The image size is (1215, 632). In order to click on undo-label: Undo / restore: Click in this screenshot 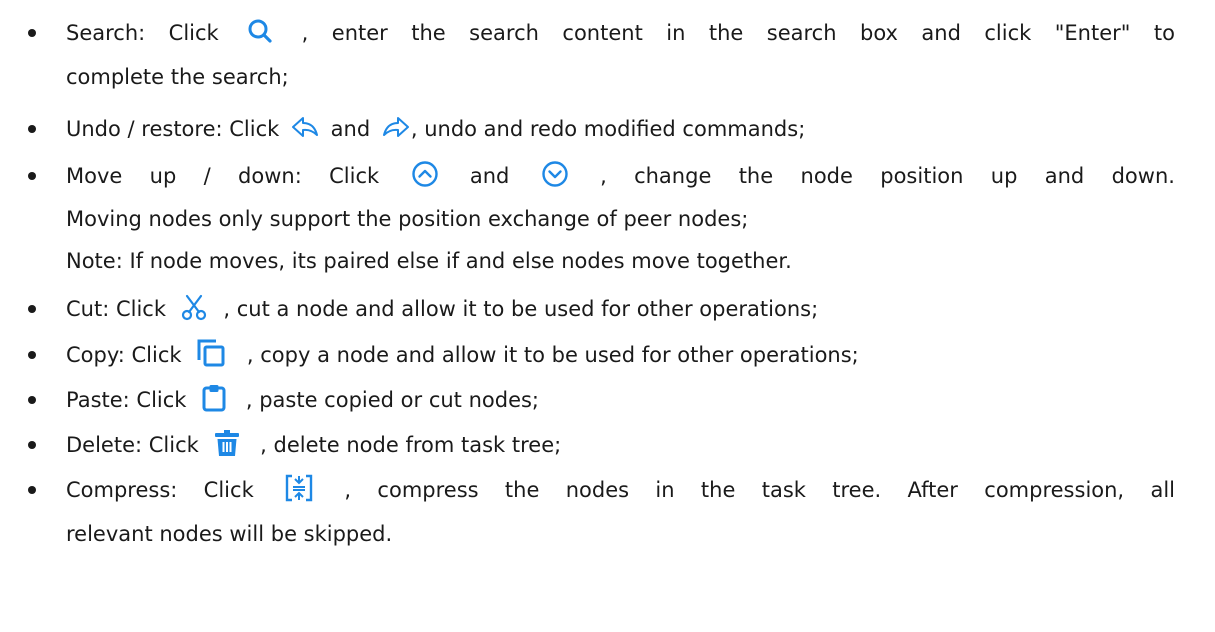, I will do `click(173, 129)`.